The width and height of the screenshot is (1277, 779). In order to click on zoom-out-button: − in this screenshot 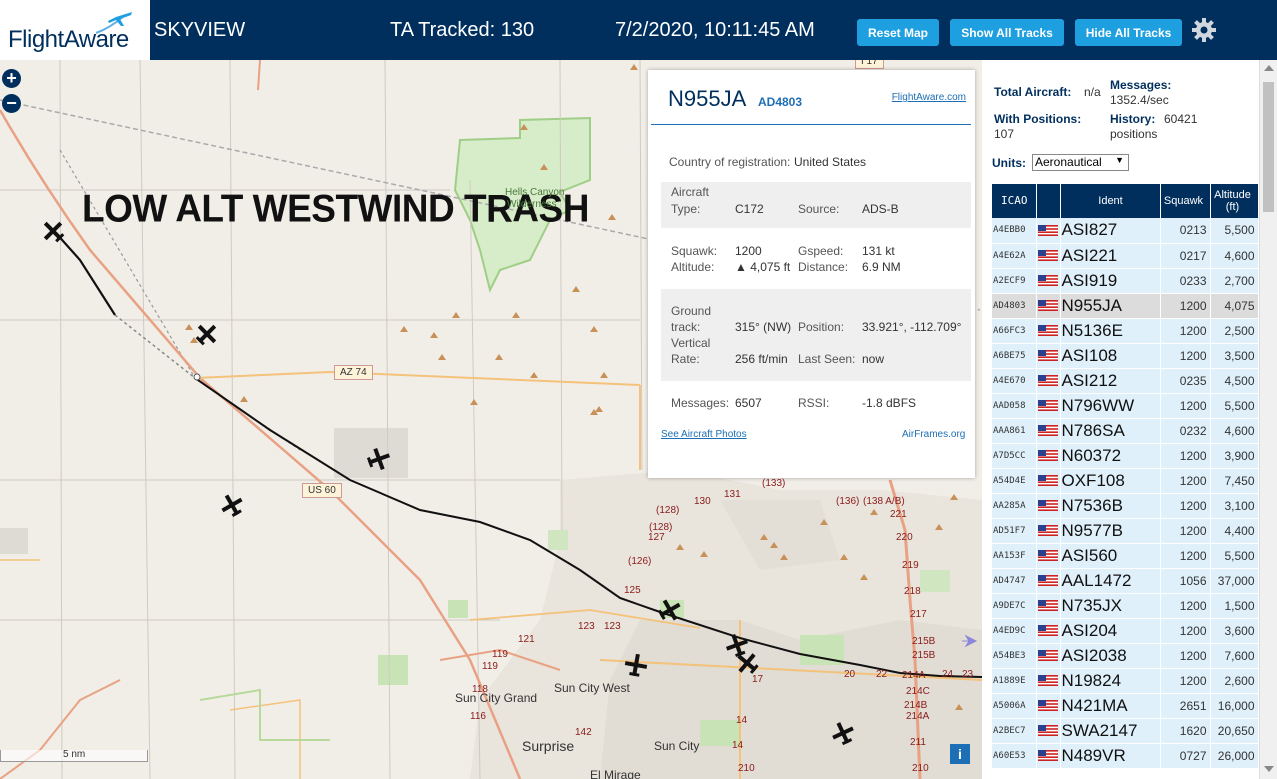, I will do `click(11, 103)`.